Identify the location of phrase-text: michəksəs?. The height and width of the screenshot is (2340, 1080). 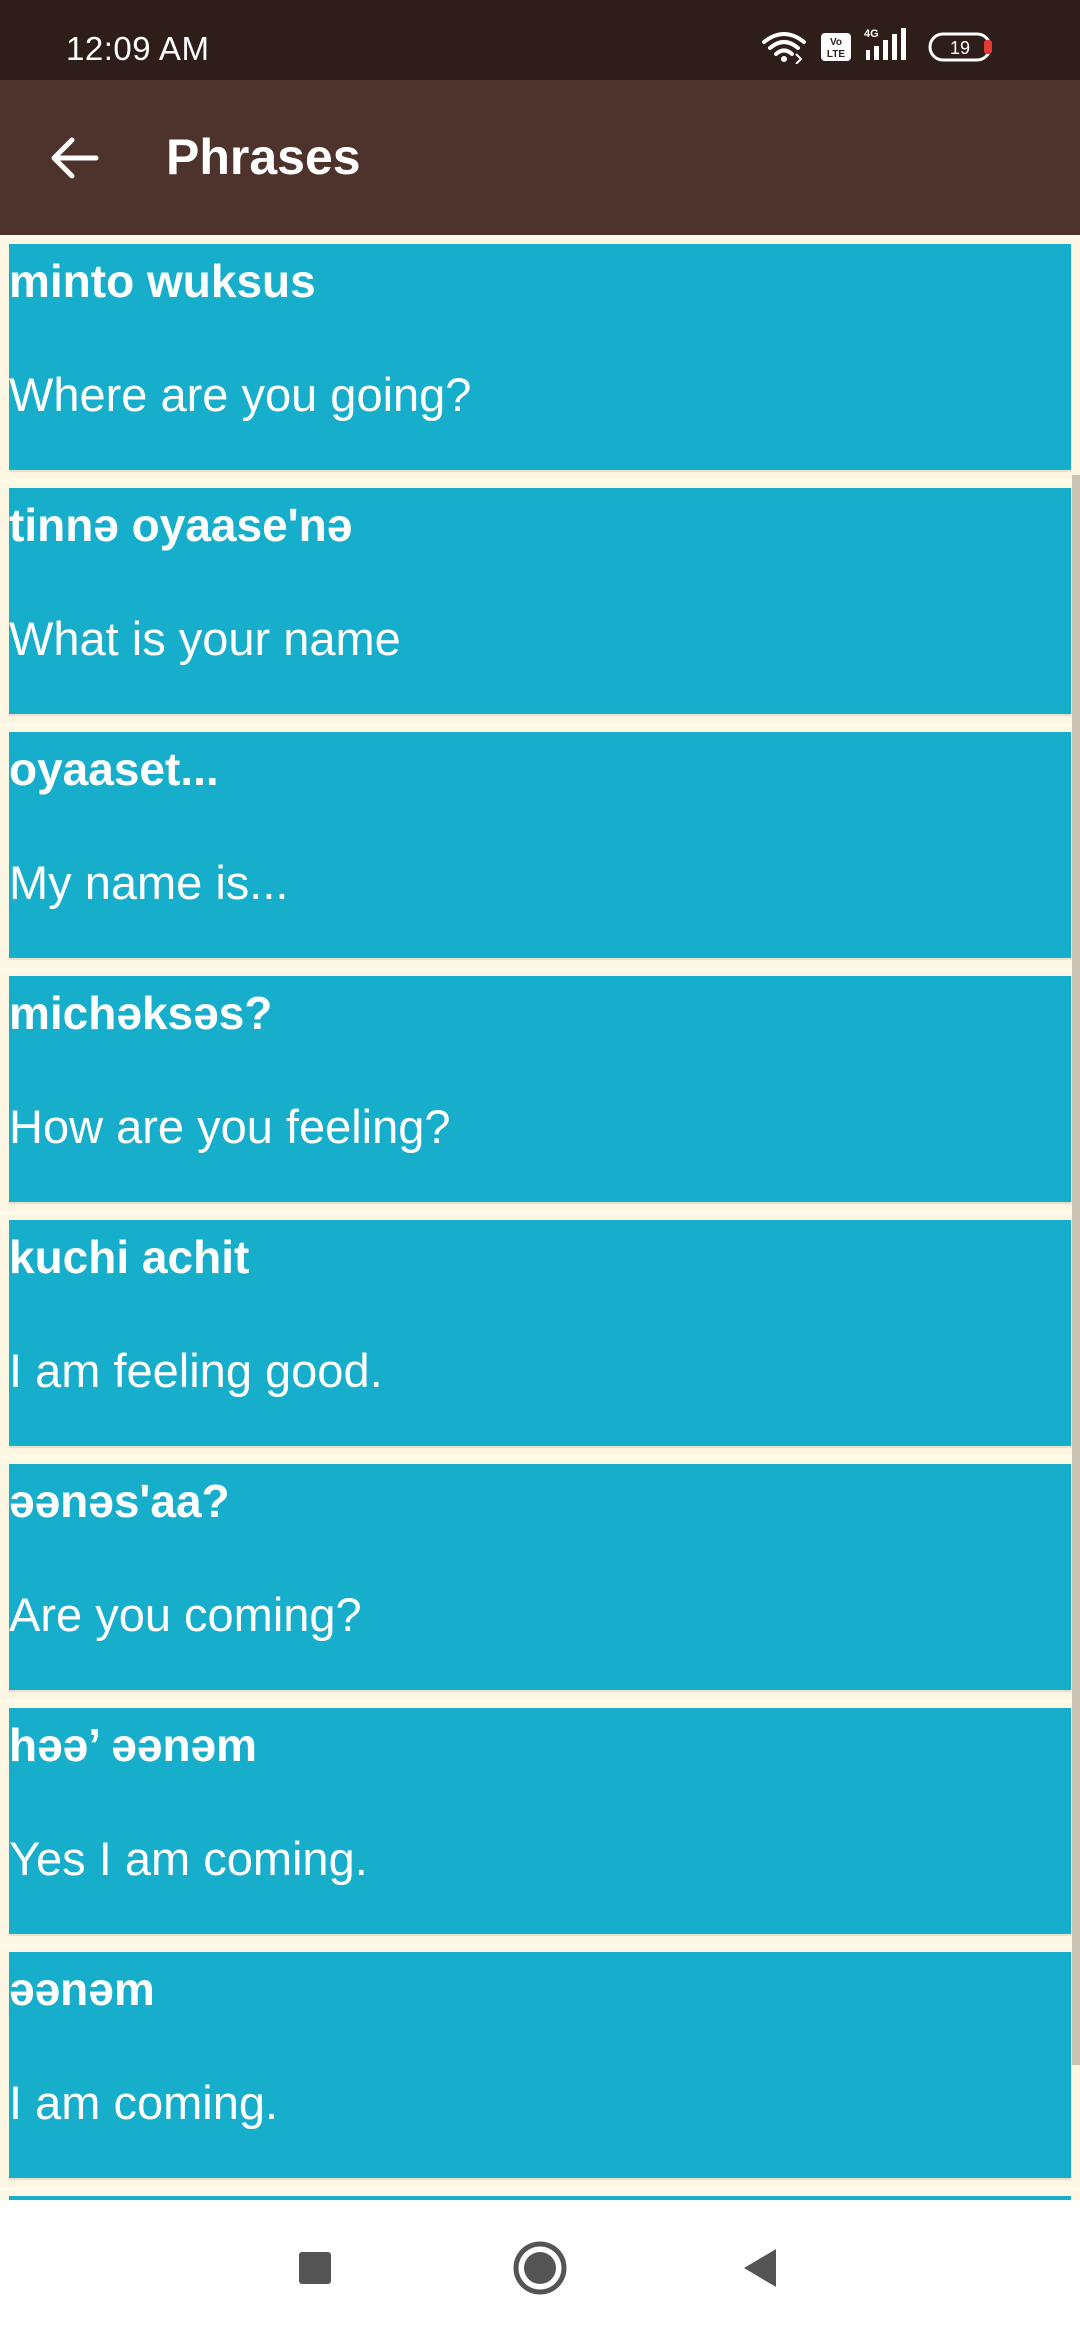
(141, 1013).